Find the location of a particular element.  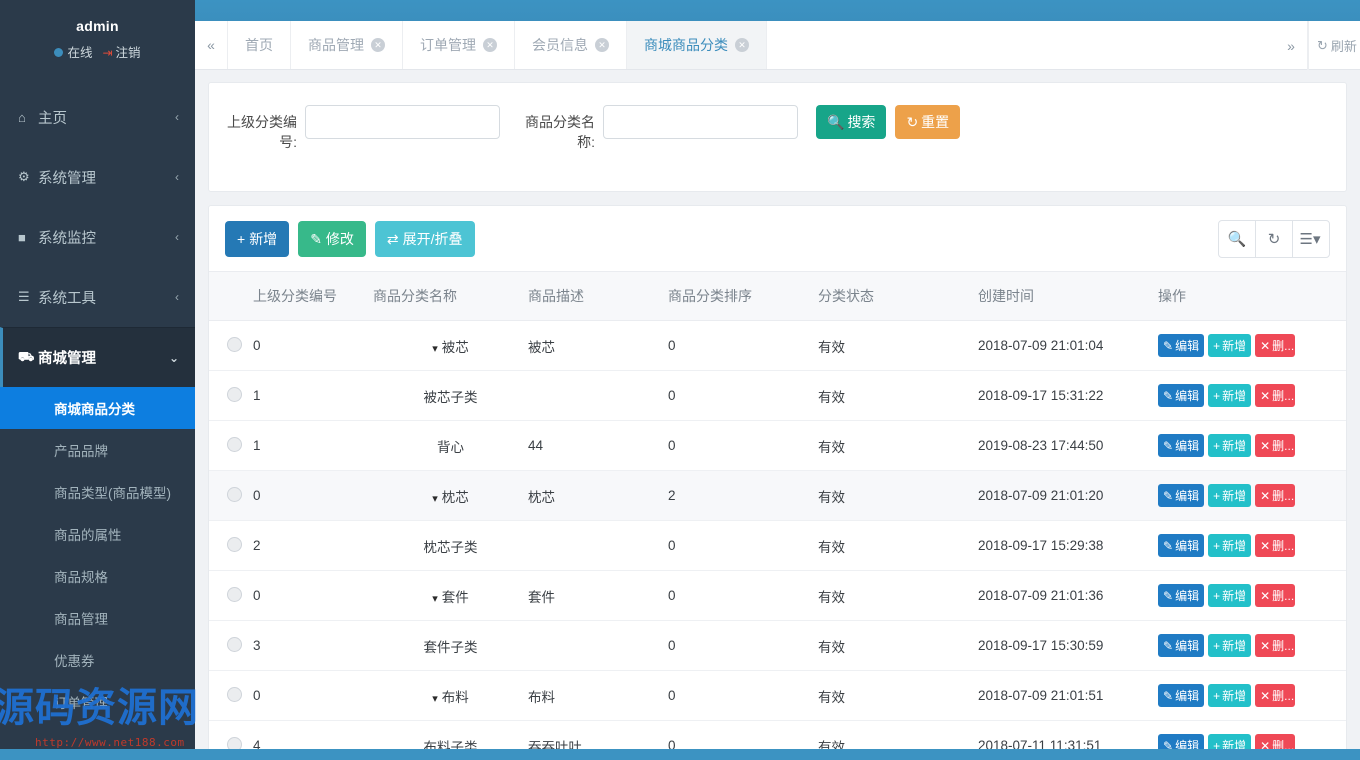

tab-product-management: 商品管理 ✕ is located at coordinates (347, 45).